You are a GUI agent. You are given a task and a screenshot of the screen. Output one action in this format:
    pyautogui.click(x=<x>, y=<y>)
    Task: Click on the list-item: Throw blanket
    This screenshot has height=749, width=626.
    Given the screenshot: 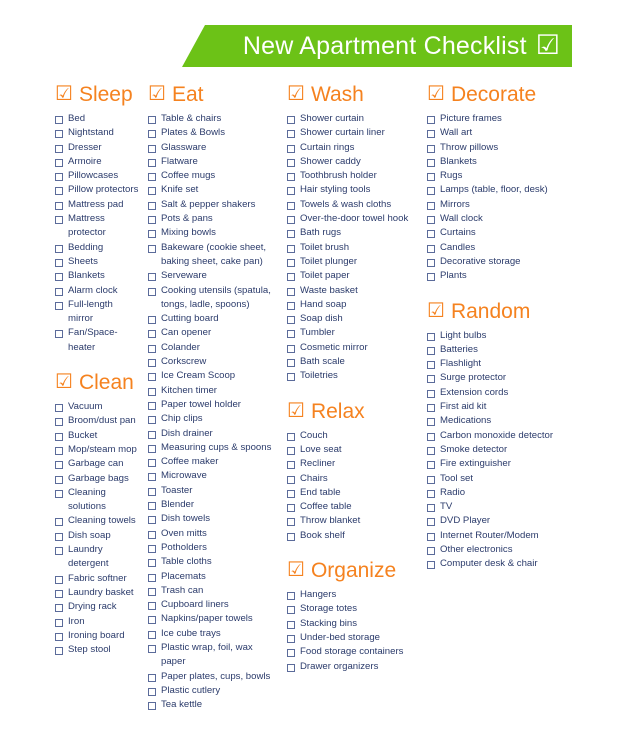 What is the action you would take?
    pyautogui.click(x=352, y=521)
    